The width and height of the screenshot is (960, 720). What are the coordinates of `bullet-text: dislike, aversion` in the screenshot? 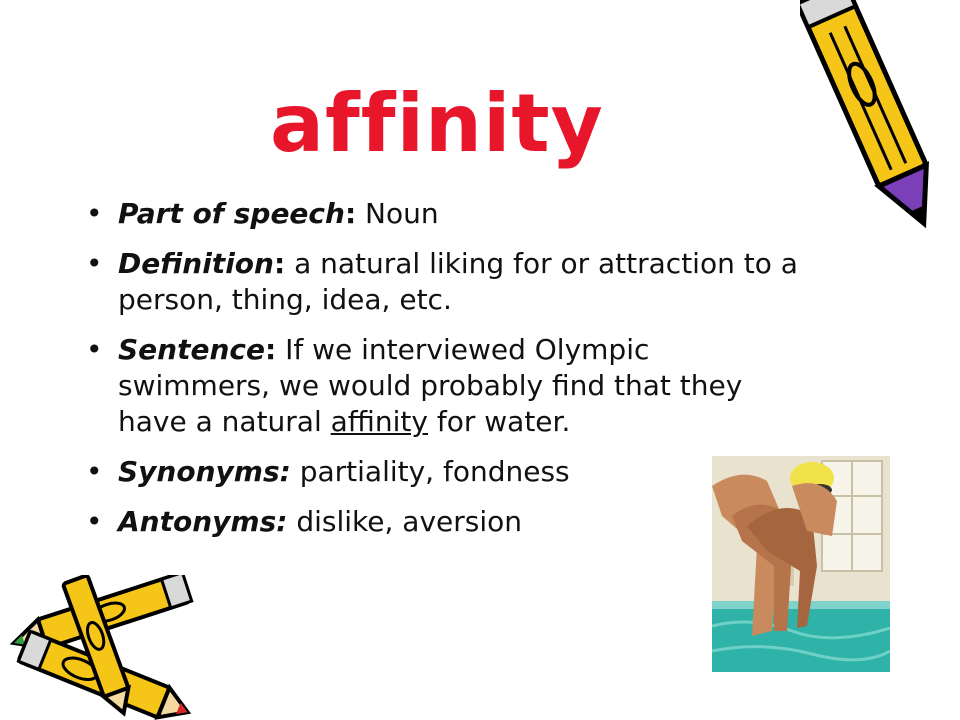 It's located at (405, 521).